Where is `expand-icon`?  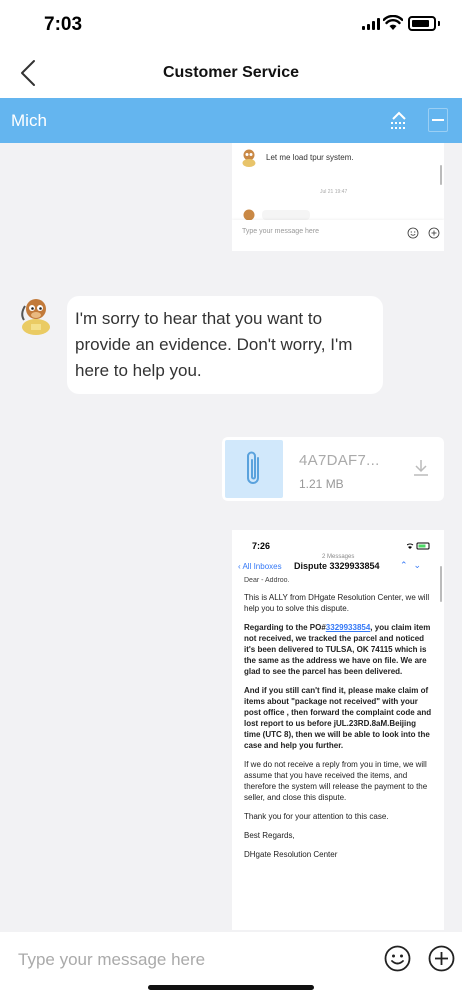 expand-icon is located at coordinates (399, 120).